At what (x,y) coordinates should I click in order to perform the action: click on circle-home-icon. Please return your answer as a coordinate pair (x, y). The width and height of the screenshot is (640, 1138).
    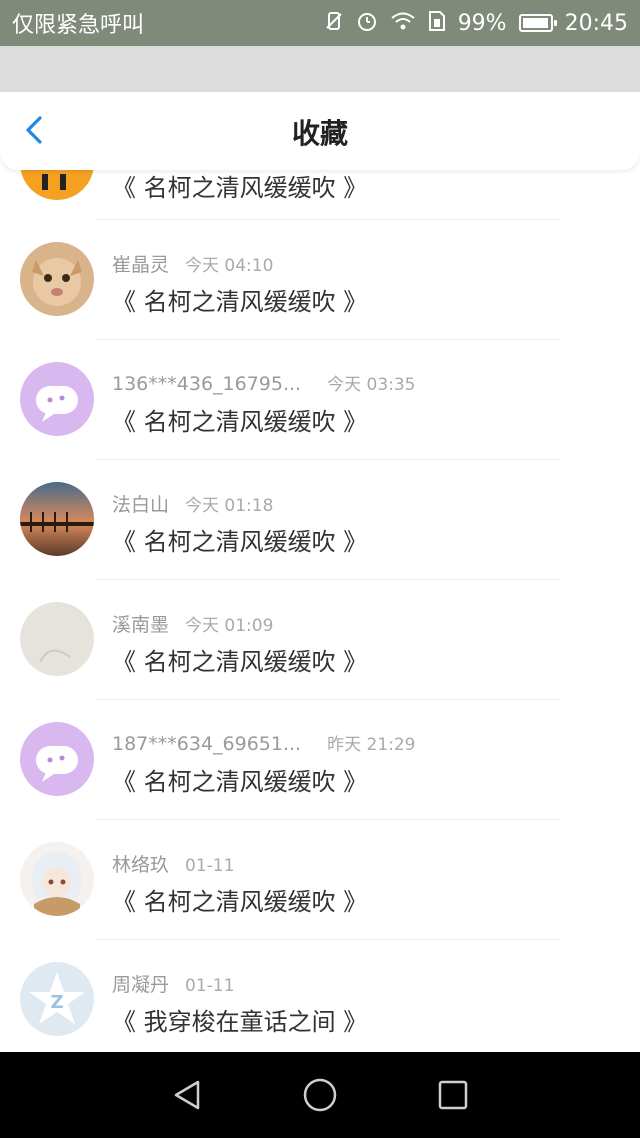
    Looking at the image, I should click on (320, 1095).